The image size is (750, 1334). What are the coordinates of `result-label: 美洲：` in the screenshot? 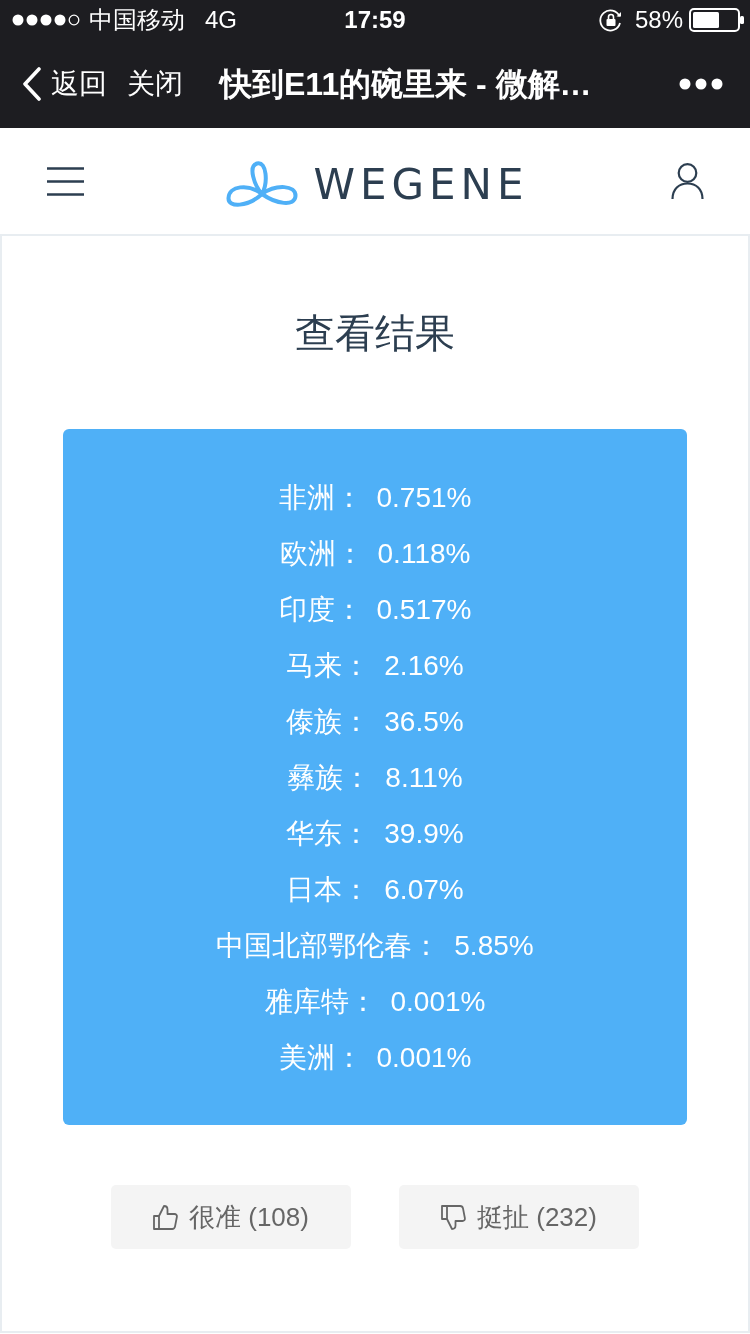 It's located at (320, 1058).